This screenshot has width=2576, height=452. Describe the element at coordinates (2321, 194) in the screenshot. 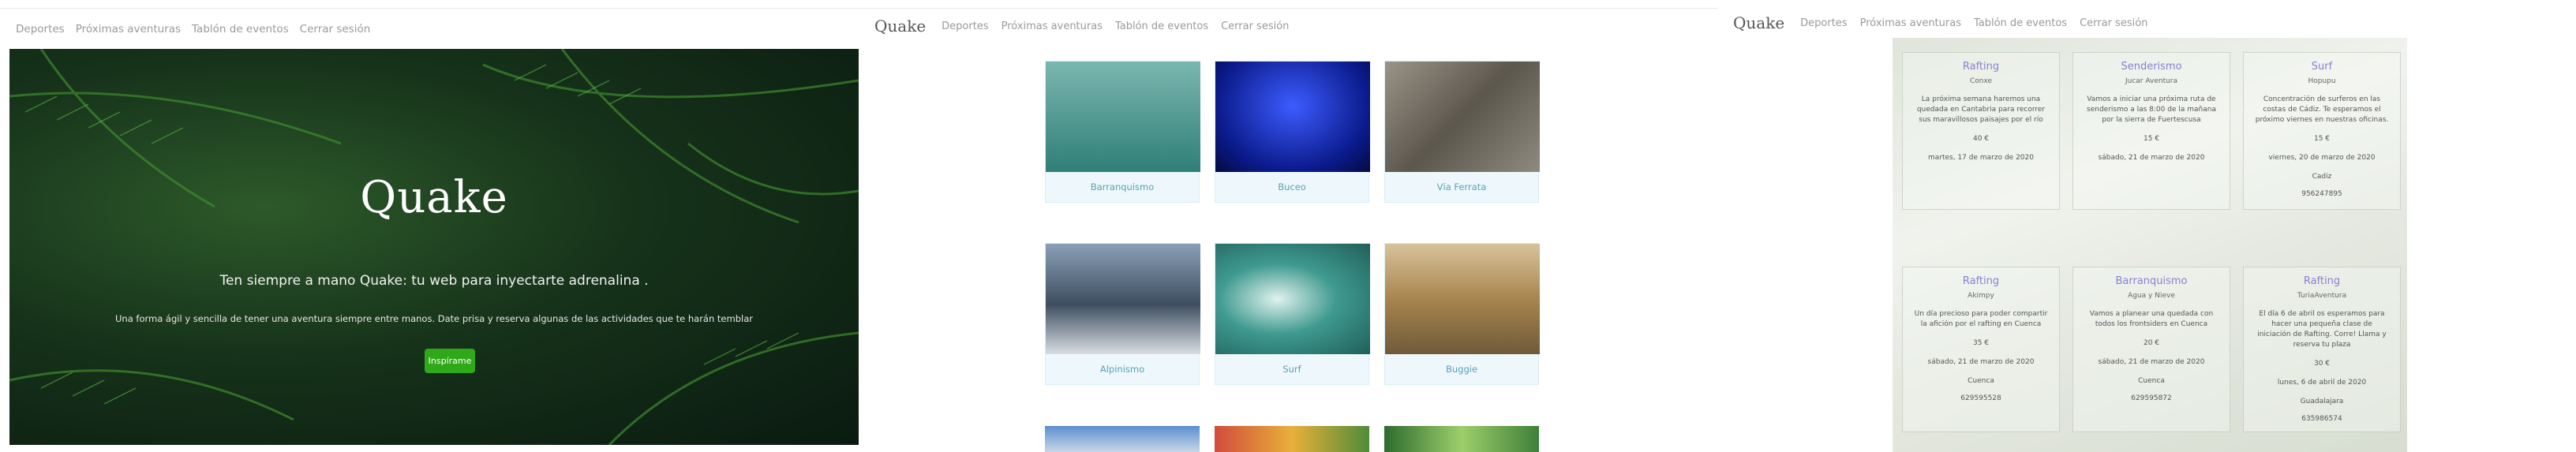

I see `event-phone: 956247895` at that location.